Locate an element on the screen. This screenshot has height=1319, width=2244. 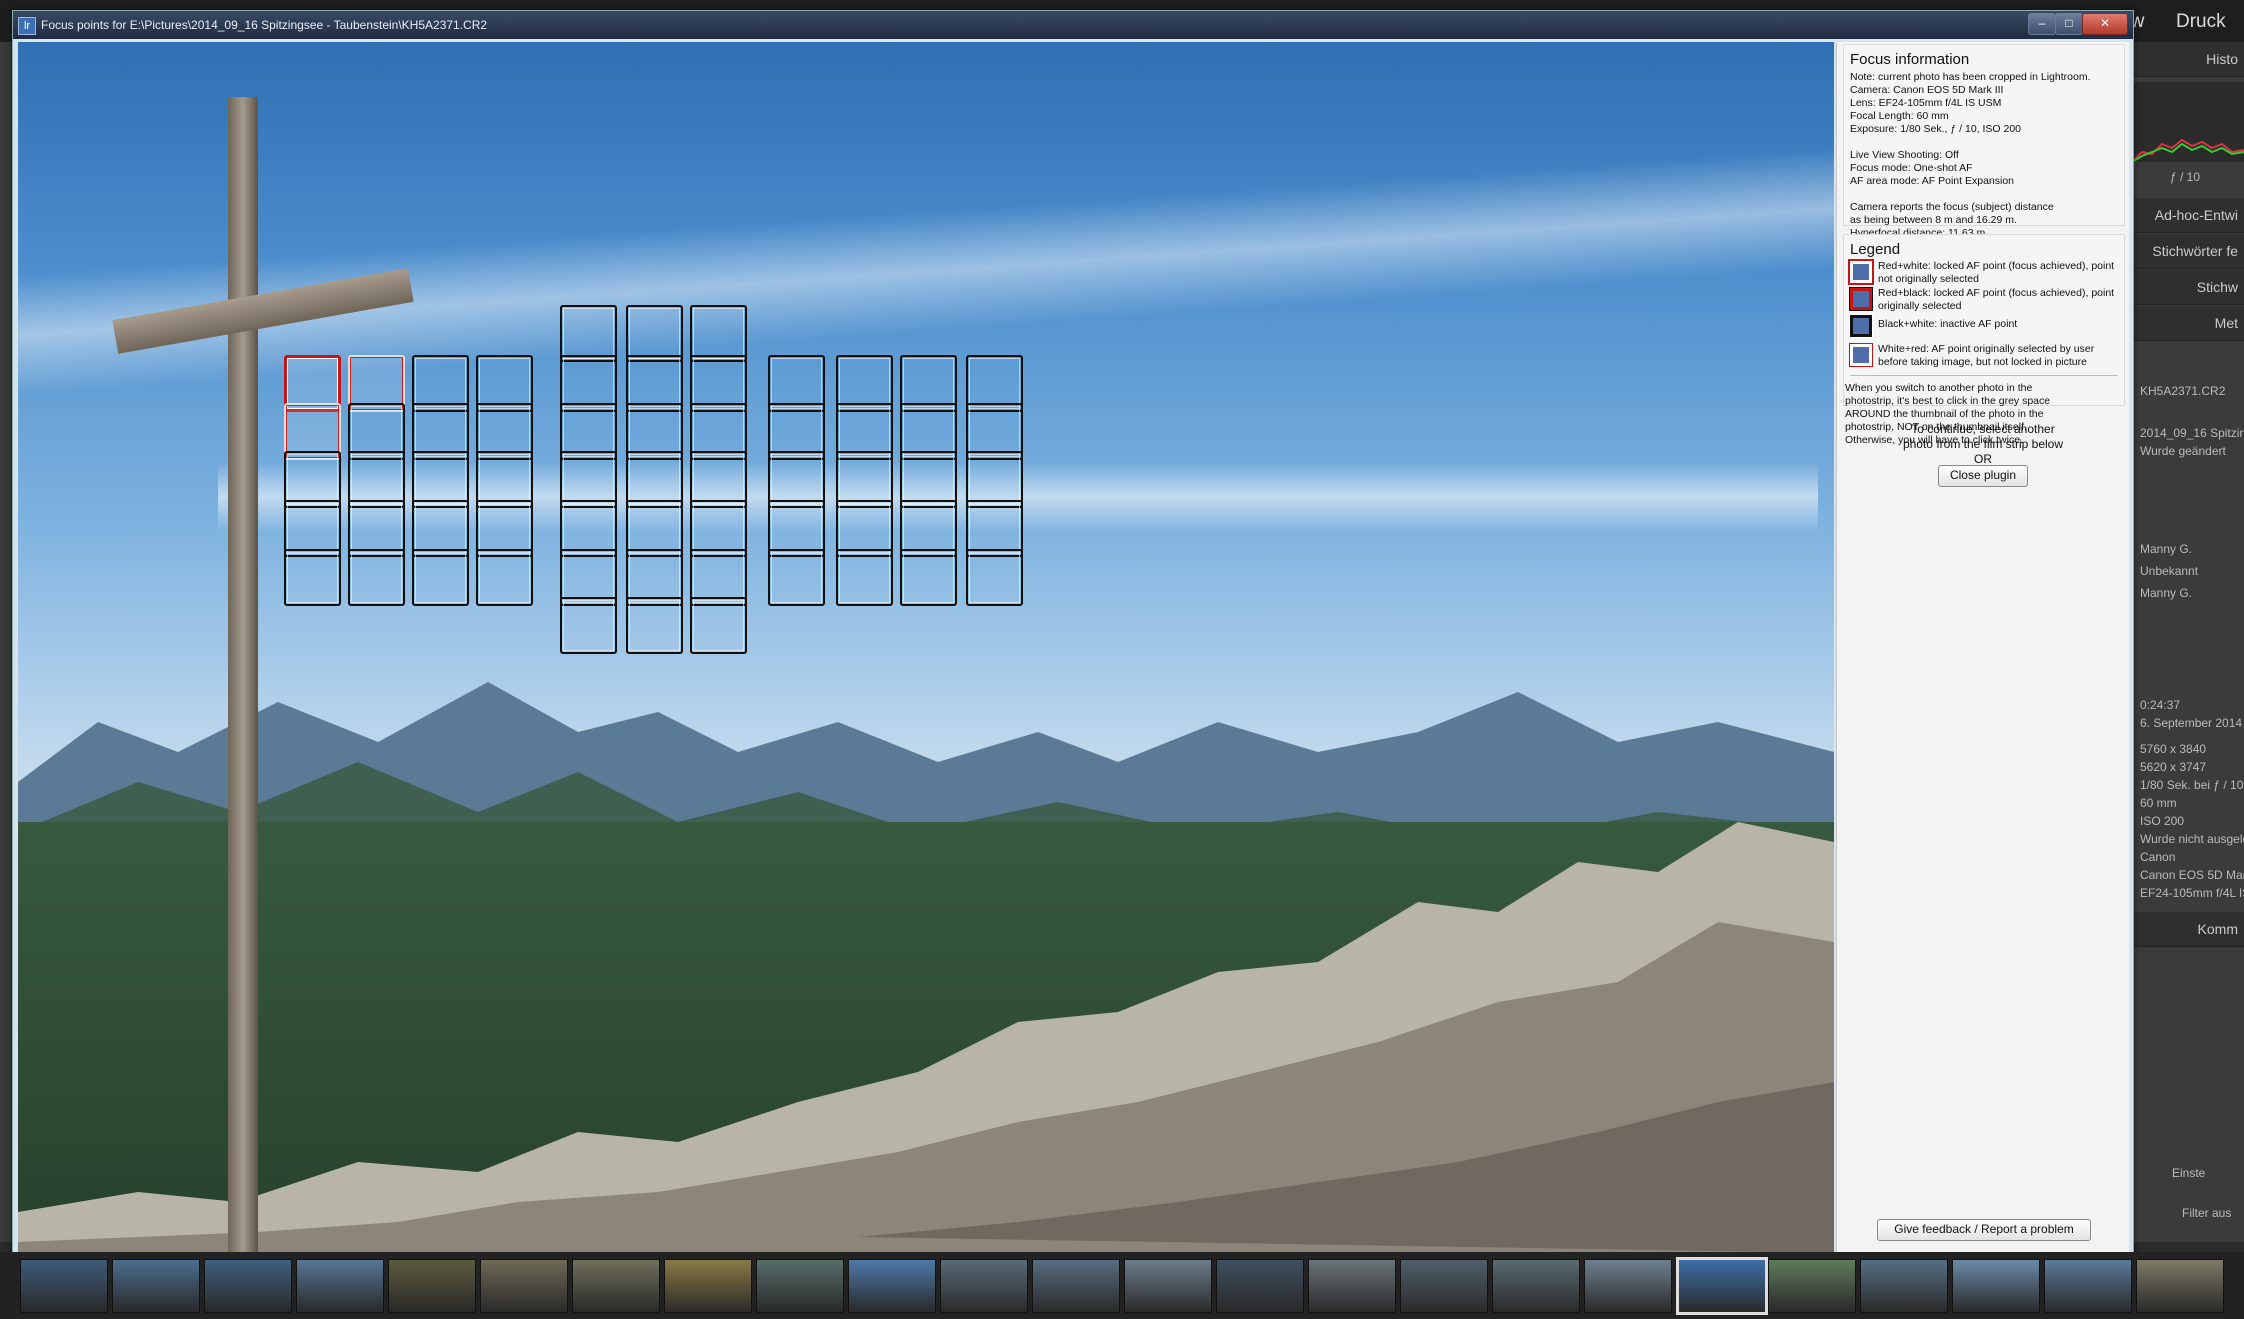
panel-header-keywording: Stichwörter fe is located at coordinates (2188, 251).